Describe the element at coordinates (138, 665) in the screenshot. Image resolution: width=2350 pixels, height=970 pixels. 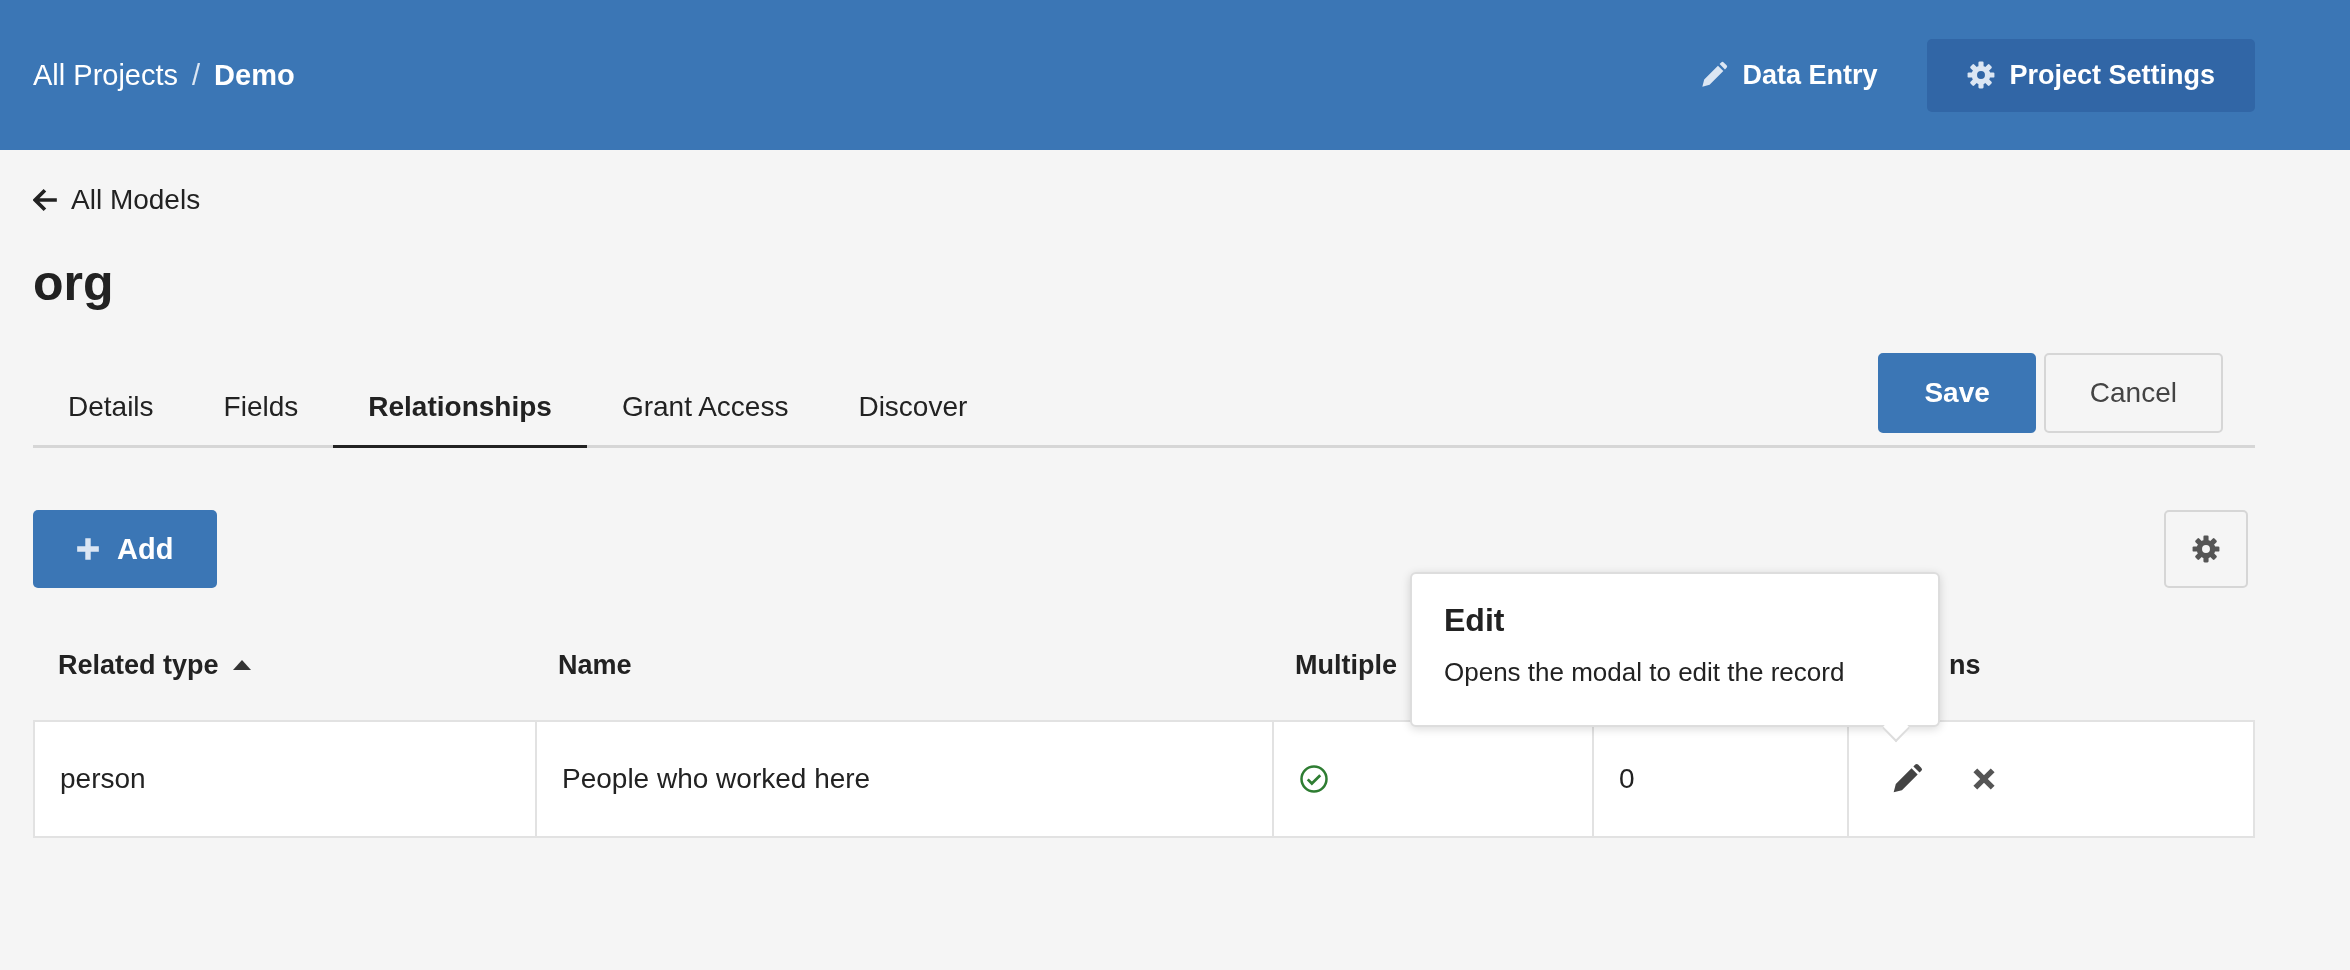
I see `column-header: Related type` at that location.